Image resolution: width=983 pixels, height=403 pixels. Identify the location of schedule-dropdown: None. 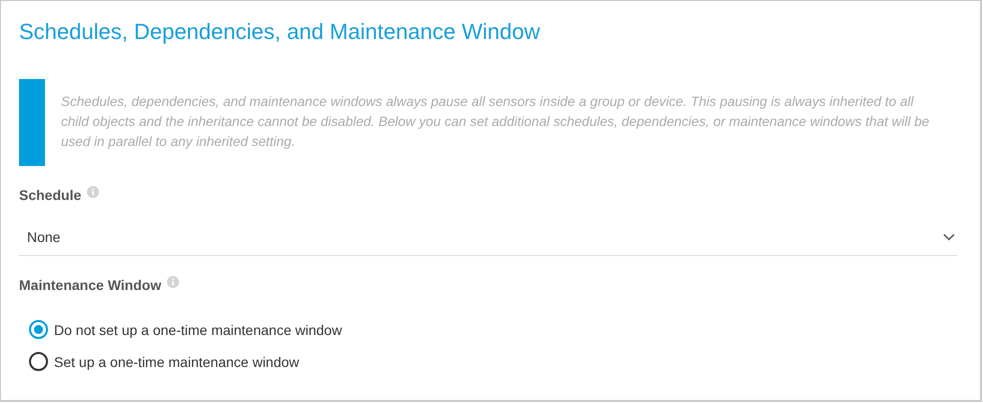
(488, 239).